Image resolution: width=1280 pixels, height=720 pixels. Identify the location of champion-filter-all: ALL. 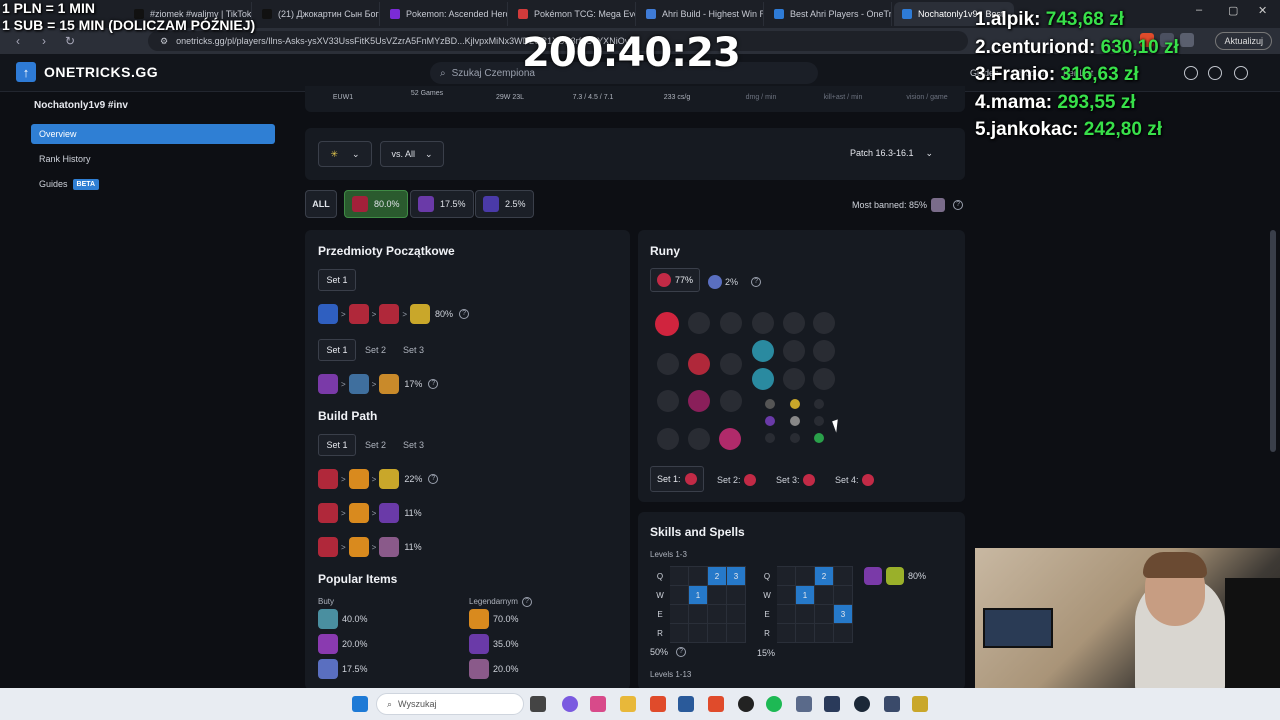
(321, 204).